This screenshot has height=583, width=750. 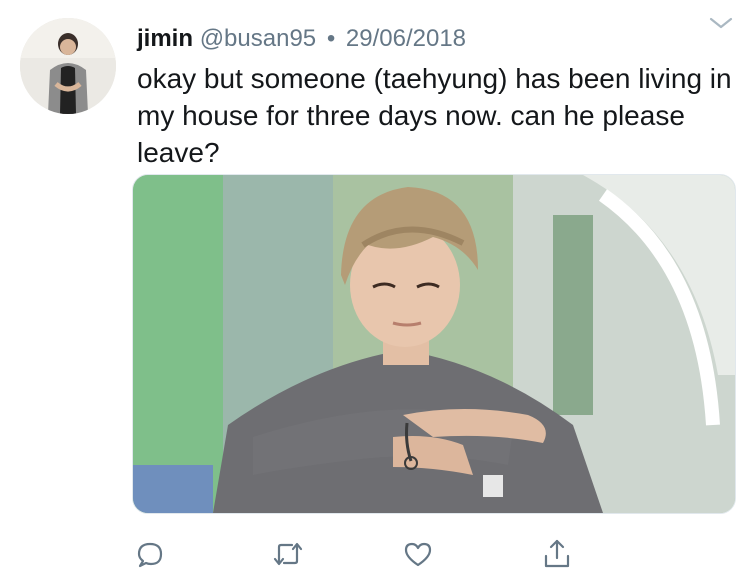 I want to click on share-button, so click(x=557, y=554).